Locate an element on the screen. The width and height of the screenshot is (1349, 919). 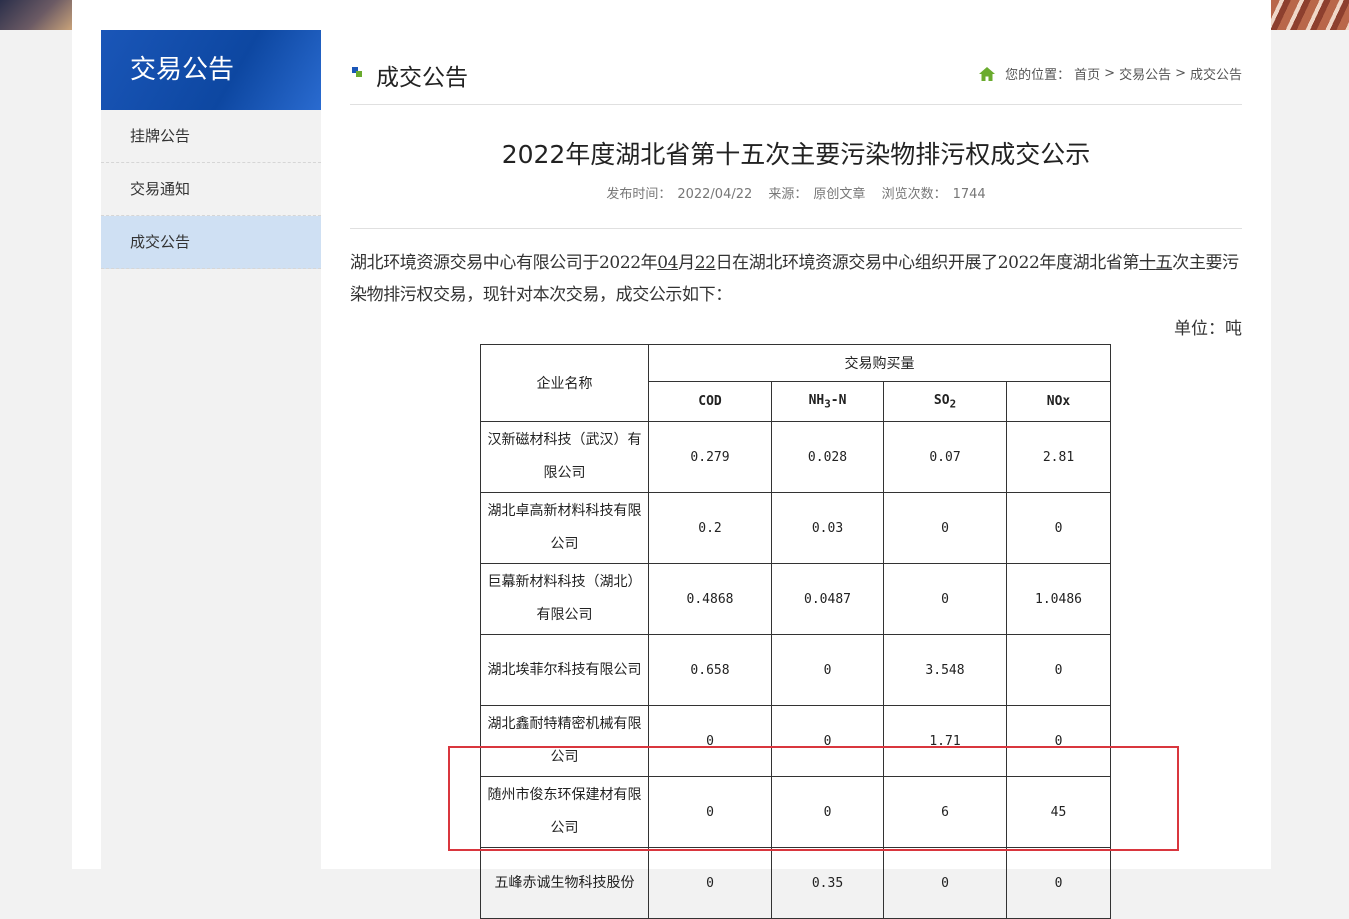
cell-so2: 1.71 is located at coordinates (945, 741).